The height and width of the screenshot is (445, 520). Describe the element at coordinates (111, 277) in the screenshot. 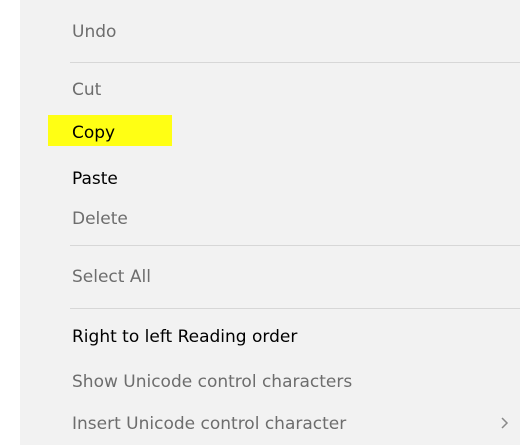

I see `menu-item-select-all: Select All` at that location.